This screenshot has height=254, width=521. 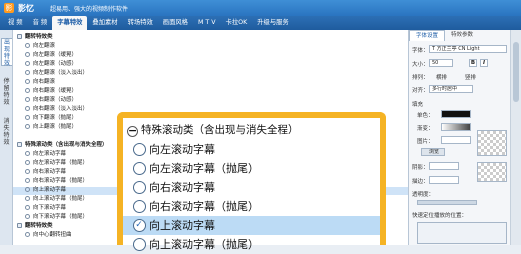 What do you see at coordinates (182, 225) in the screenshot?
I see `callout-row-label: 向上滚动字幕` at bounding box center [182, 225].